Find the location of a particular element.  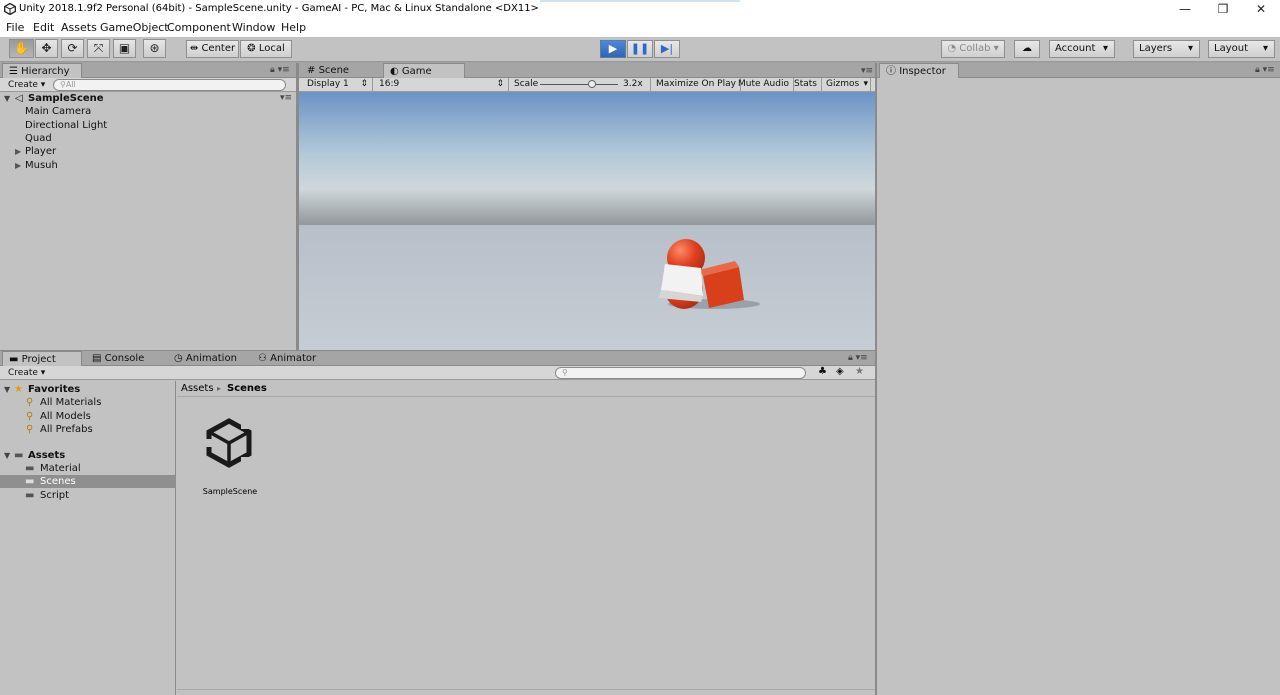

collab-dropdown: ◔ Collab ▾ is located at coordinates (973, 49).